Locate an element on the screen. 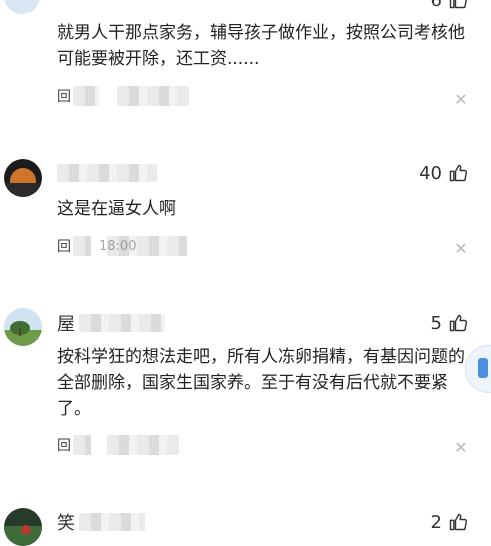  like-count: 6 is located at coordinates (449, 6).